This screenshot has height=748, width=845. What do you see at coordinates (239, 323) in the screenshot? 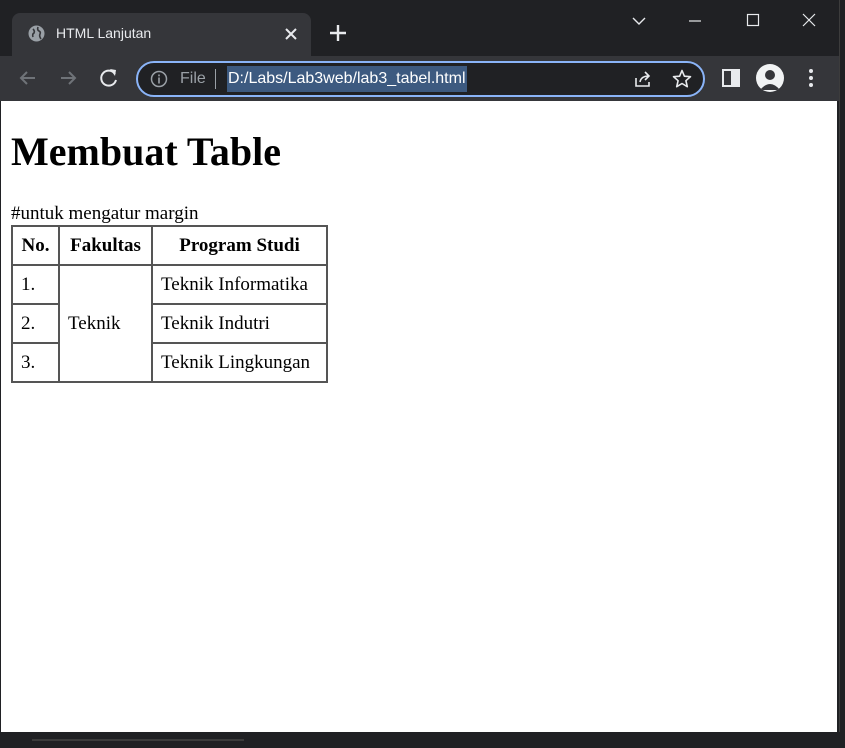
I see `cell-program: Teknik Indutri` at bounding box center [239, 323].